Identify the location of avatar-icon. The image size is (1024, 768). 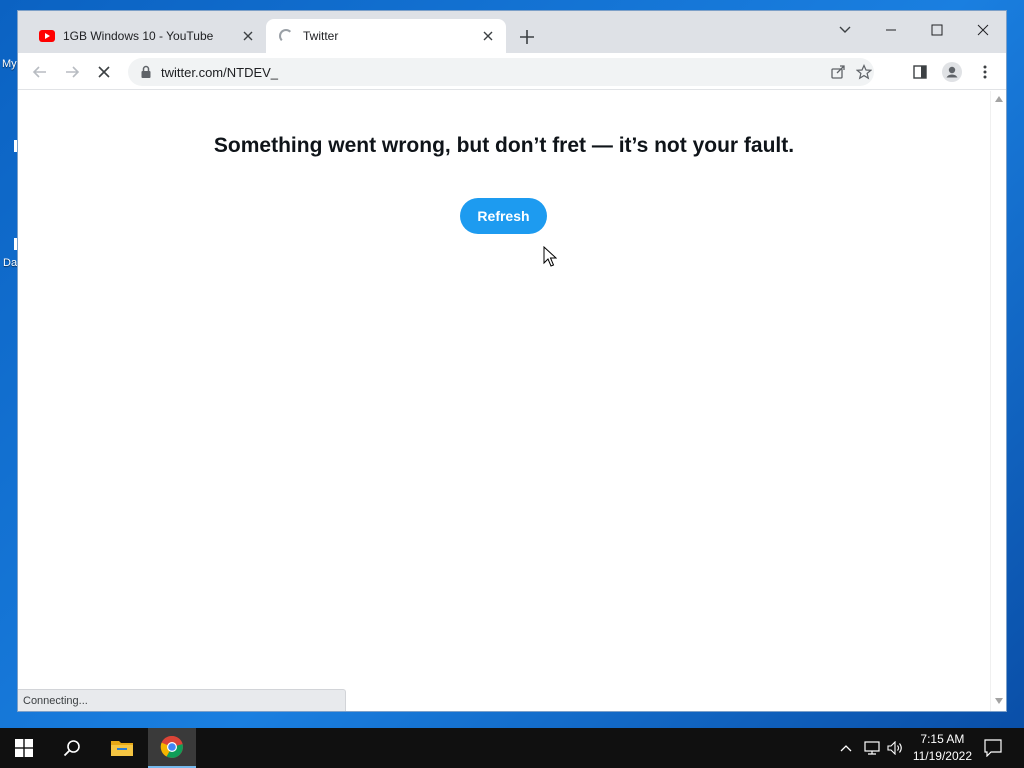
(952, 72).